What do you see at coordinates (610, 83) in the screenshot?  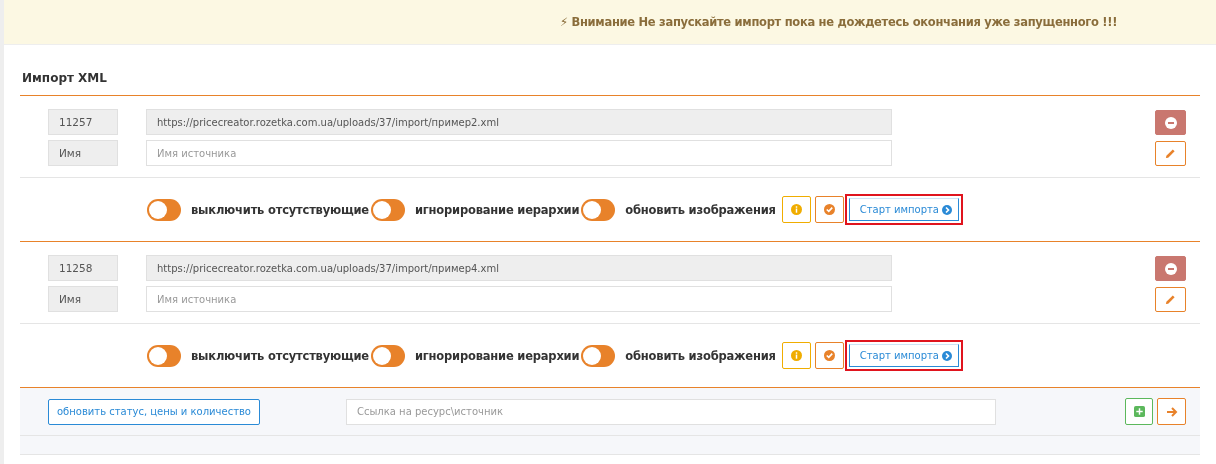 I see `panel-title: Импорт XML` at bounding box center [610, 83].